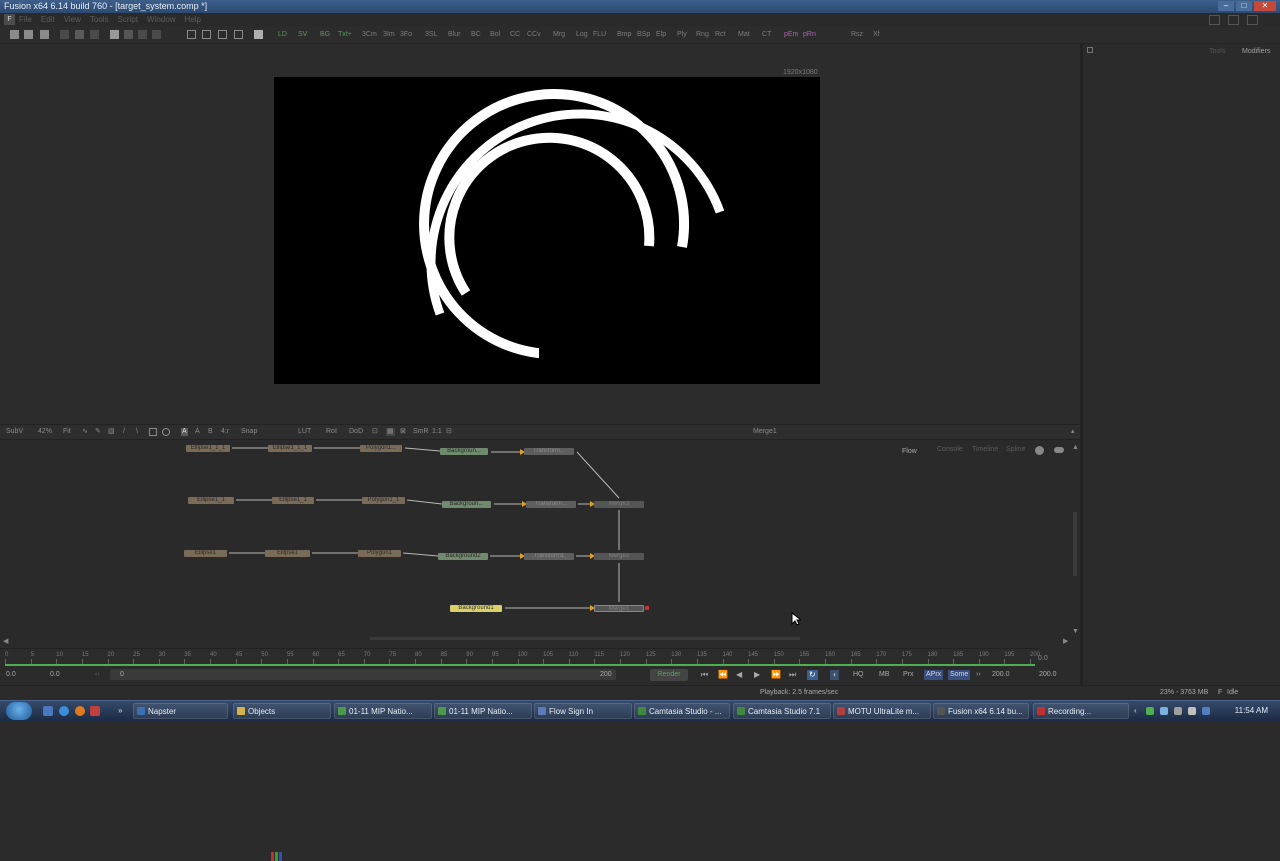 The height and width of the screenshot is (861, 1280). I want to click on flow-scroll-up-icon: ▲, so click(1075, 447).